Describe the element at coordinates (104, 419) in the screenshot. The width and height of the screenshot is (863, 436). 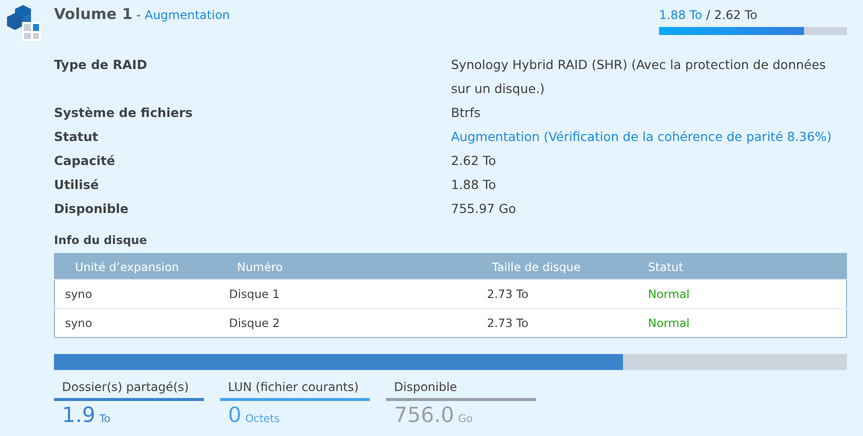
I see `legend-unit: To` at that location.